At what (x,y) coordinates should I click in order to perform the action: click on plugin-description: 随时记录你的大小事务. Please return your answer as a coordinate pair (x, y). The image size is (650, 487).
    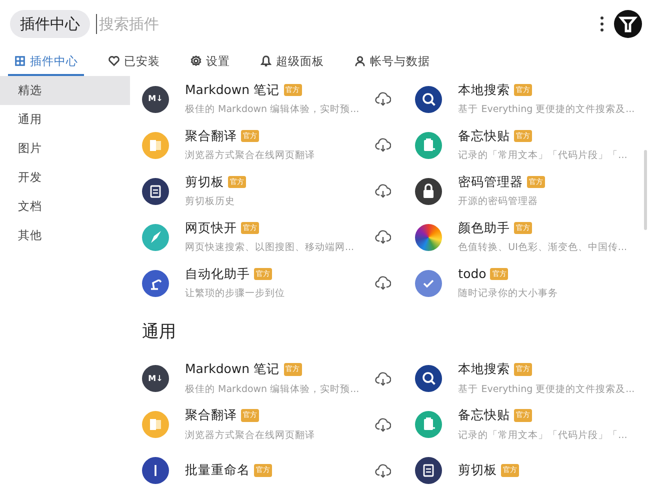
    Looking at the image, I should click on (509, 294).